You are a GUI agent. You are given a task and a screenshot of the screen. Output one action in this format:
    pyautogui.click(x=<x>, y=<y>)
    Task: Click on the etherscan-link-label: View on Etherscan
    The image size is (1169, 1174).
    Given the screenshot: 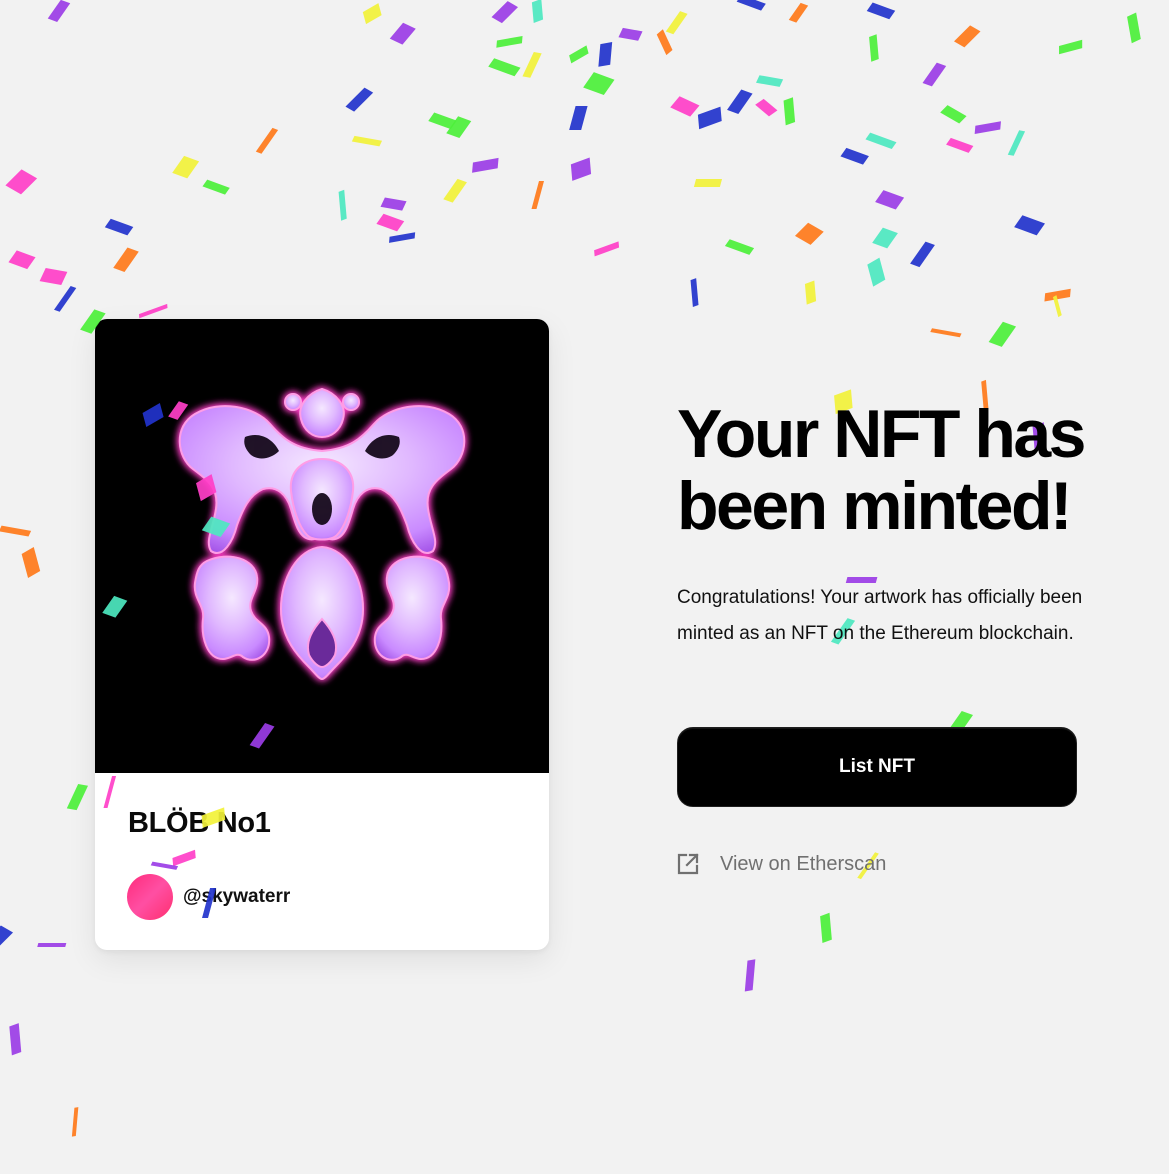 What is the action you would take?
    pyautogui.click(x=803, y=863)
    